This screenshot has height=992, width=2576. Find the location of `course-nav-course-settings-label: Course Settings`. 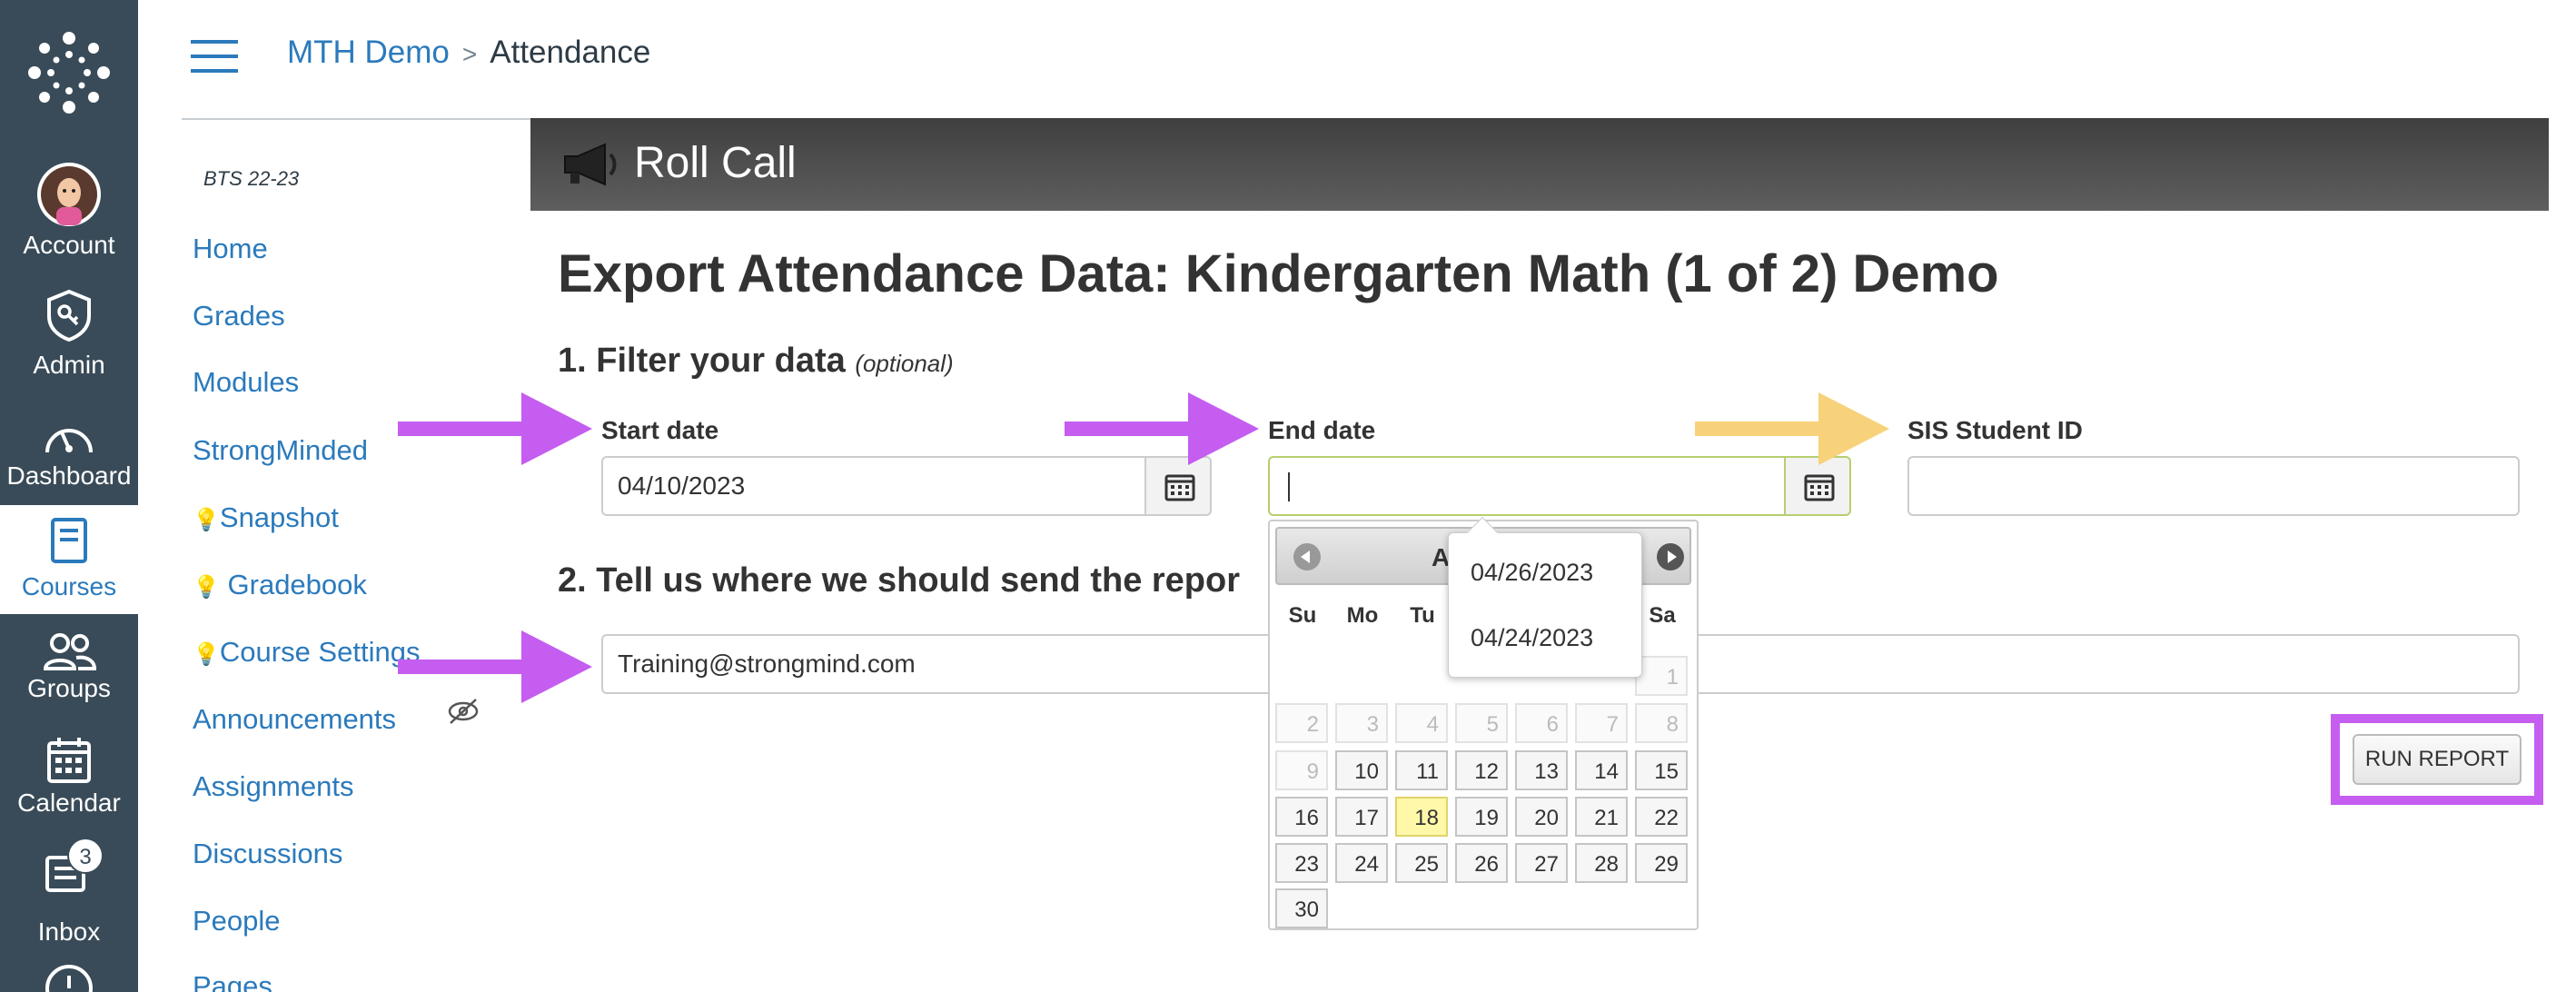

course-nav-course-settings-label: Course Settings is located at coordinates (320, 652).